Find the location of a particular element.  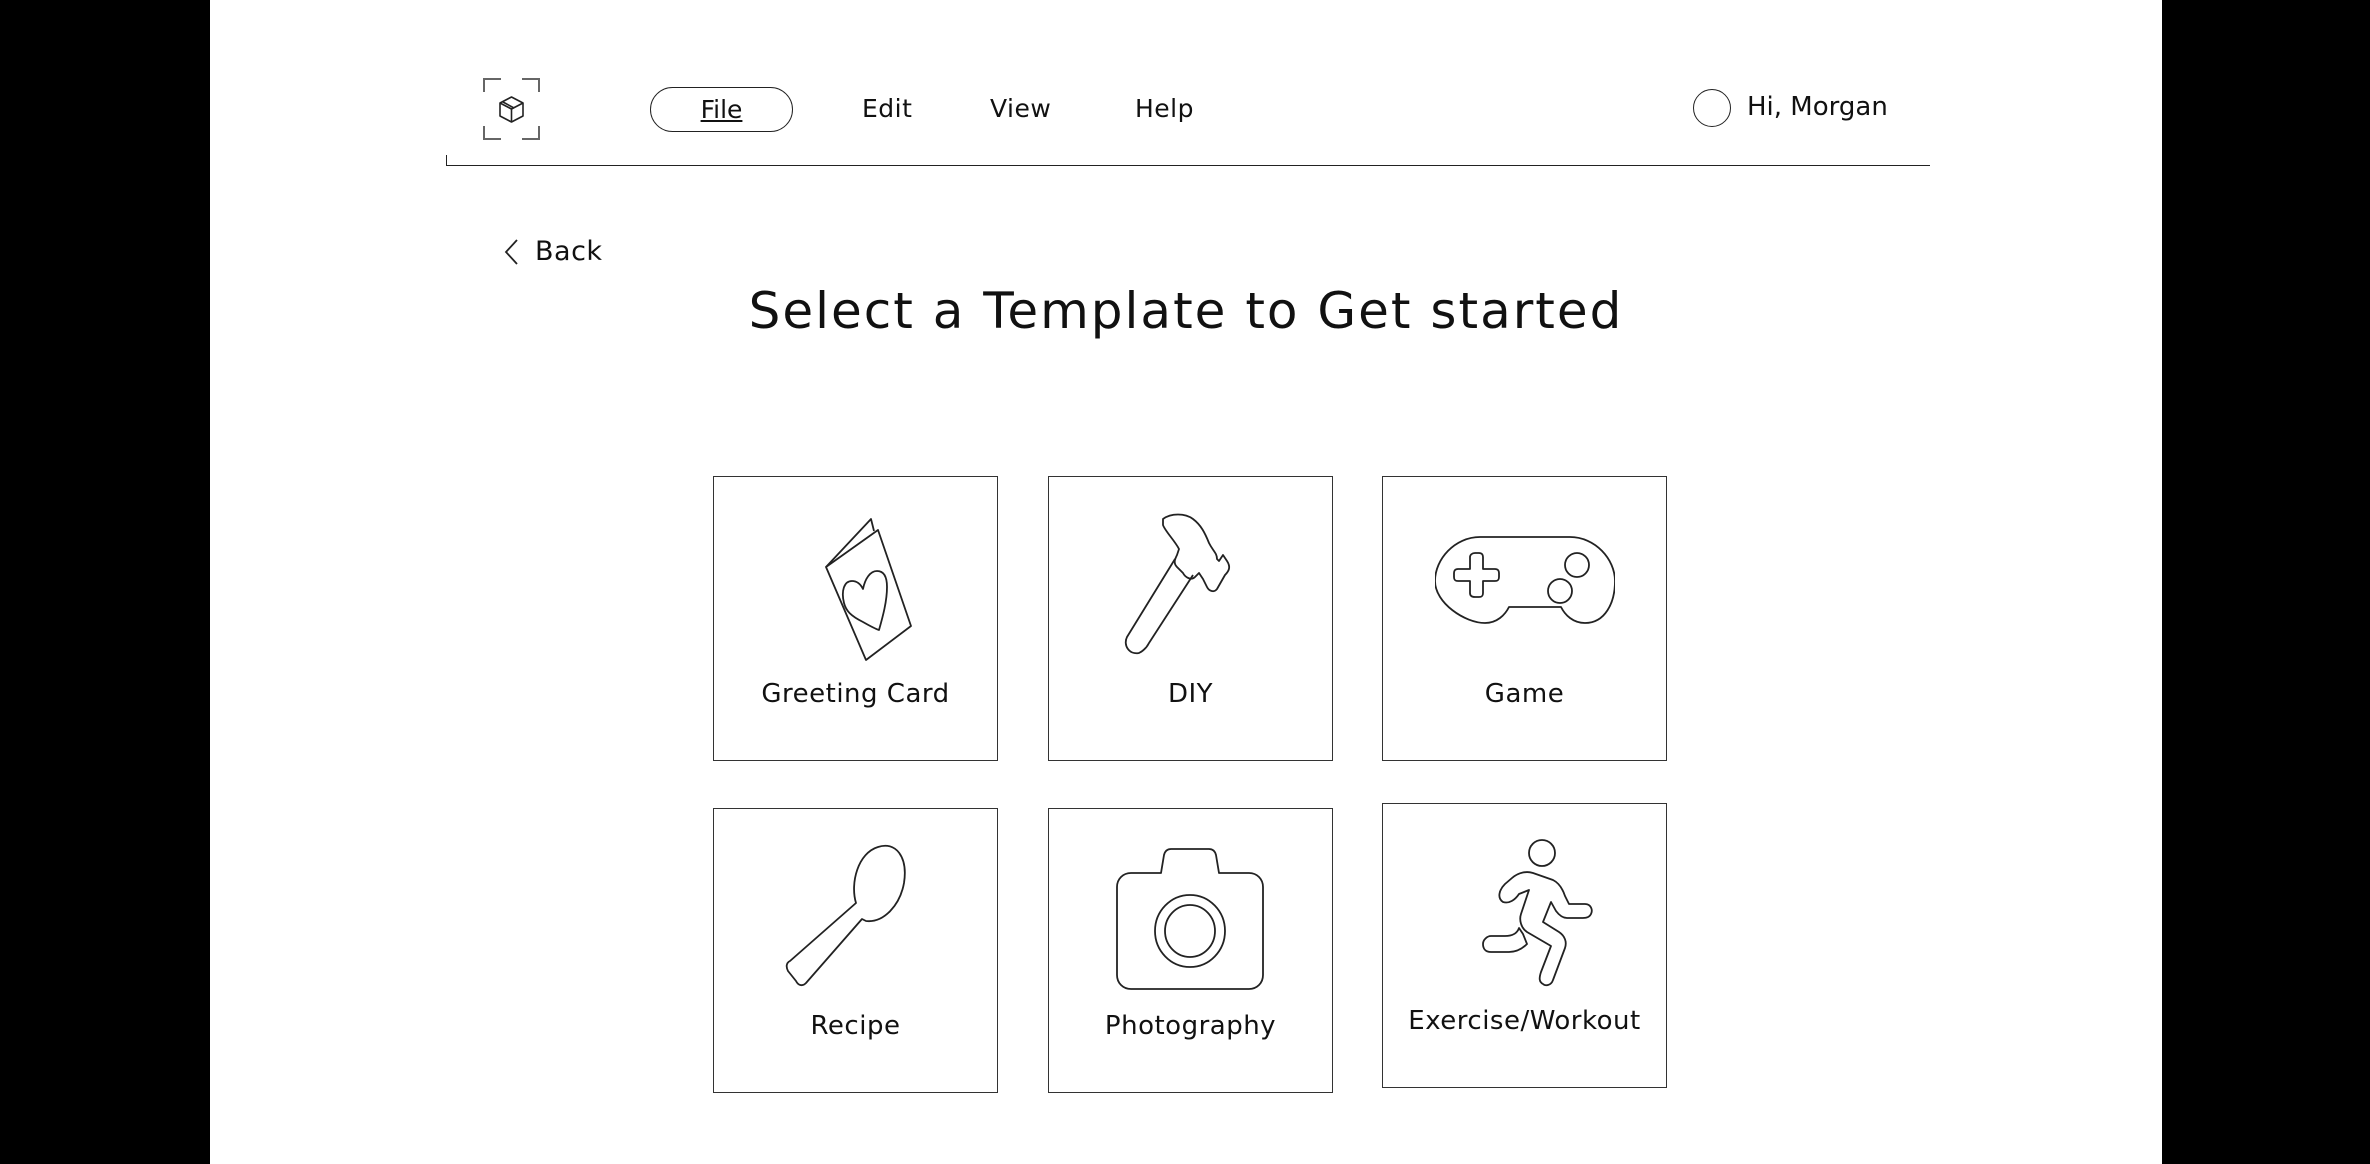

template-card-recipe: Recipe is located at coordinates (855, 950).